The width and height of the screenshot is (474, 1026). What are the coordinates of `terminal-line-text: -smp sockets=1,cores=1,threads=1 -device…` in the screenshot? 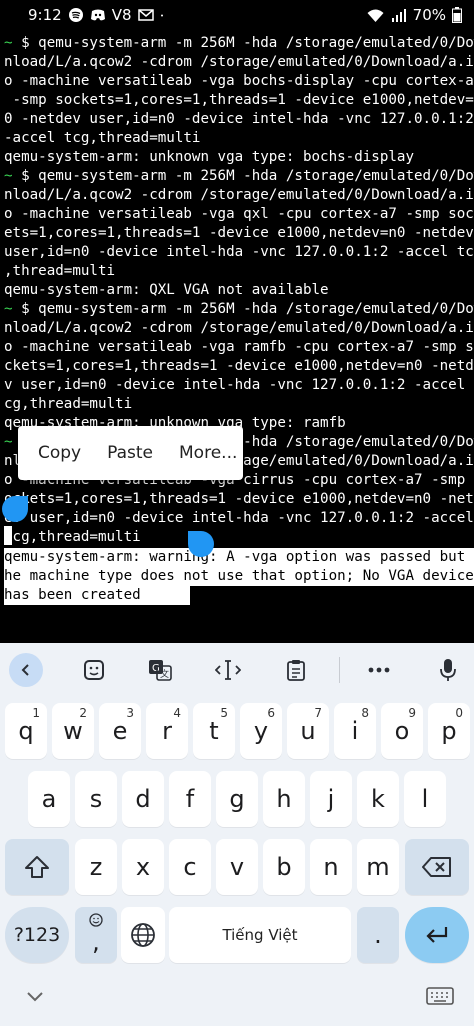 It's located at (239, 100).